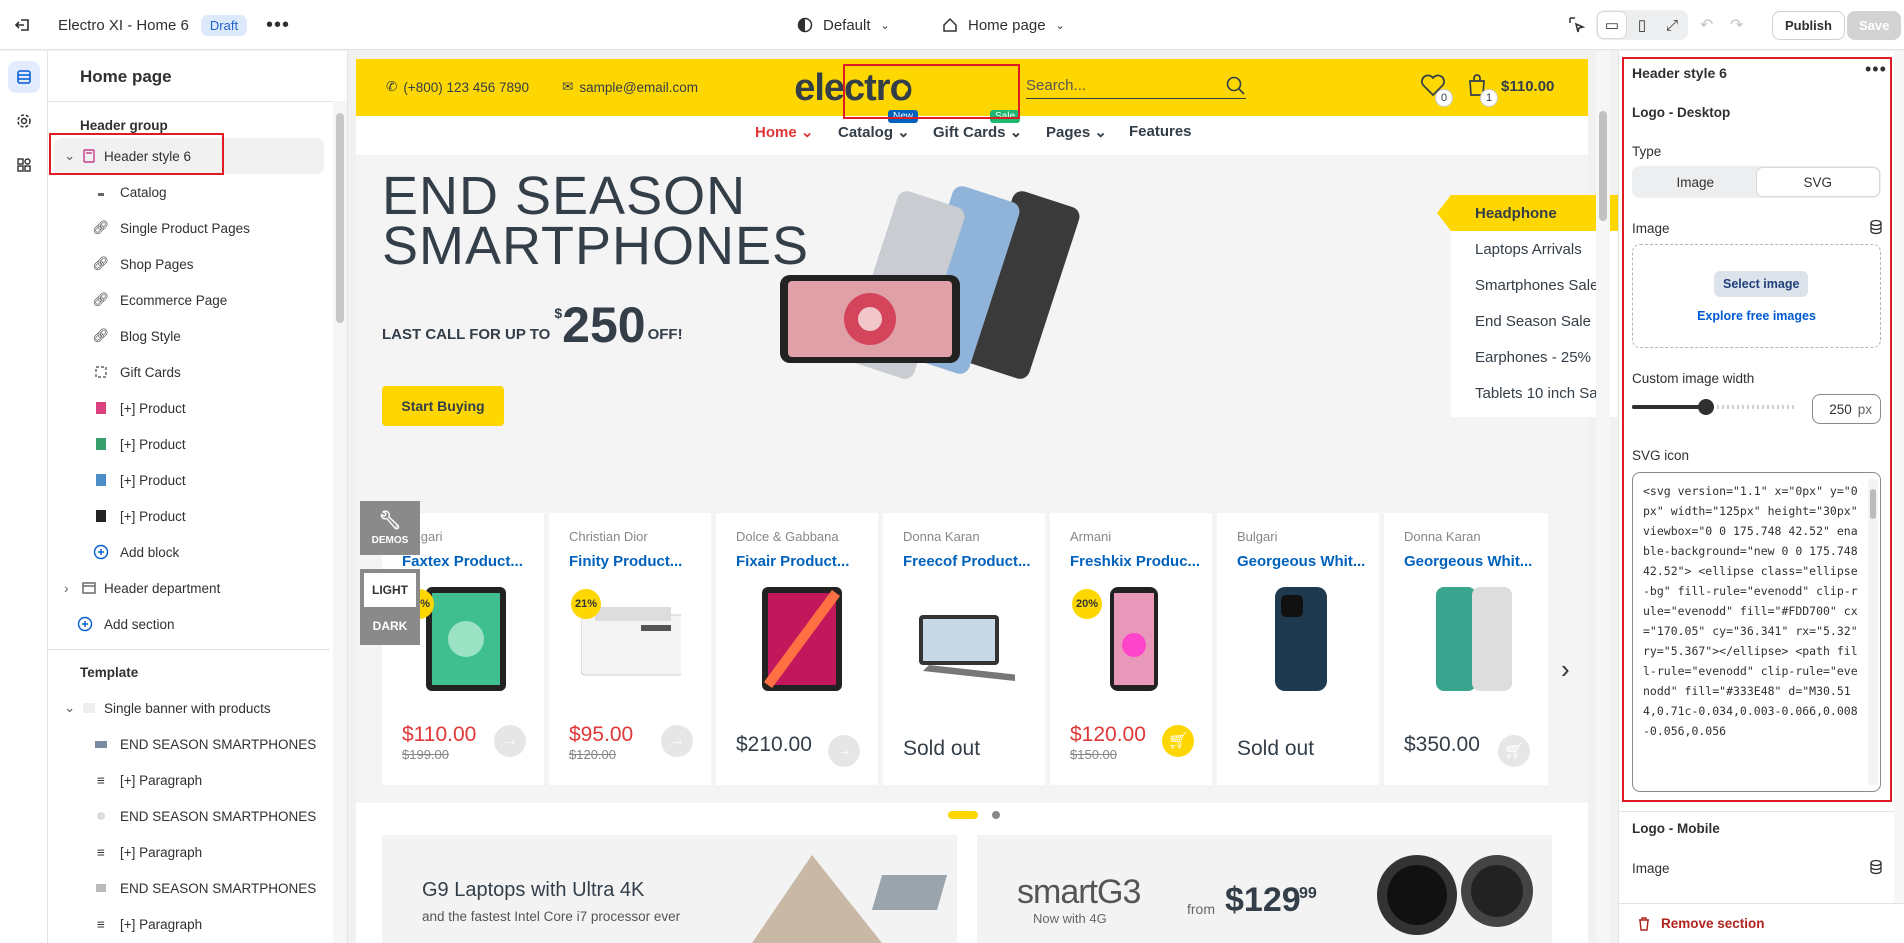 Image resolution: width=1904 pixels, height=943 pixels. Describe the element at coordinates (24, 165) in the screenshot. I see `apps-icon` at that location.